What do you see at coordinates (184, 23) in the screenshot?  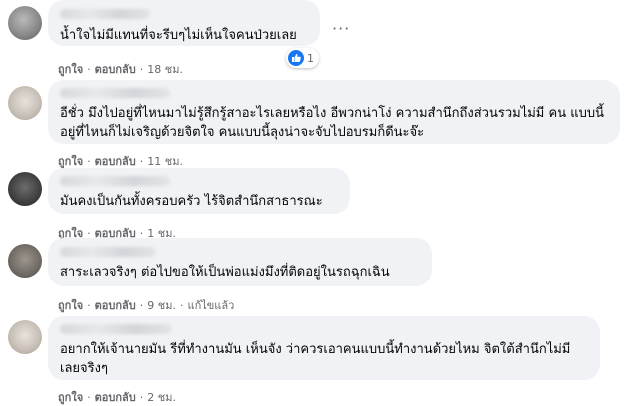 I see `comment-bubble: น้ำใจไม่มีแทนที่จะรีบๆไม่เห็นใจคนป่วยเลย` at bounding box center [184, 23].